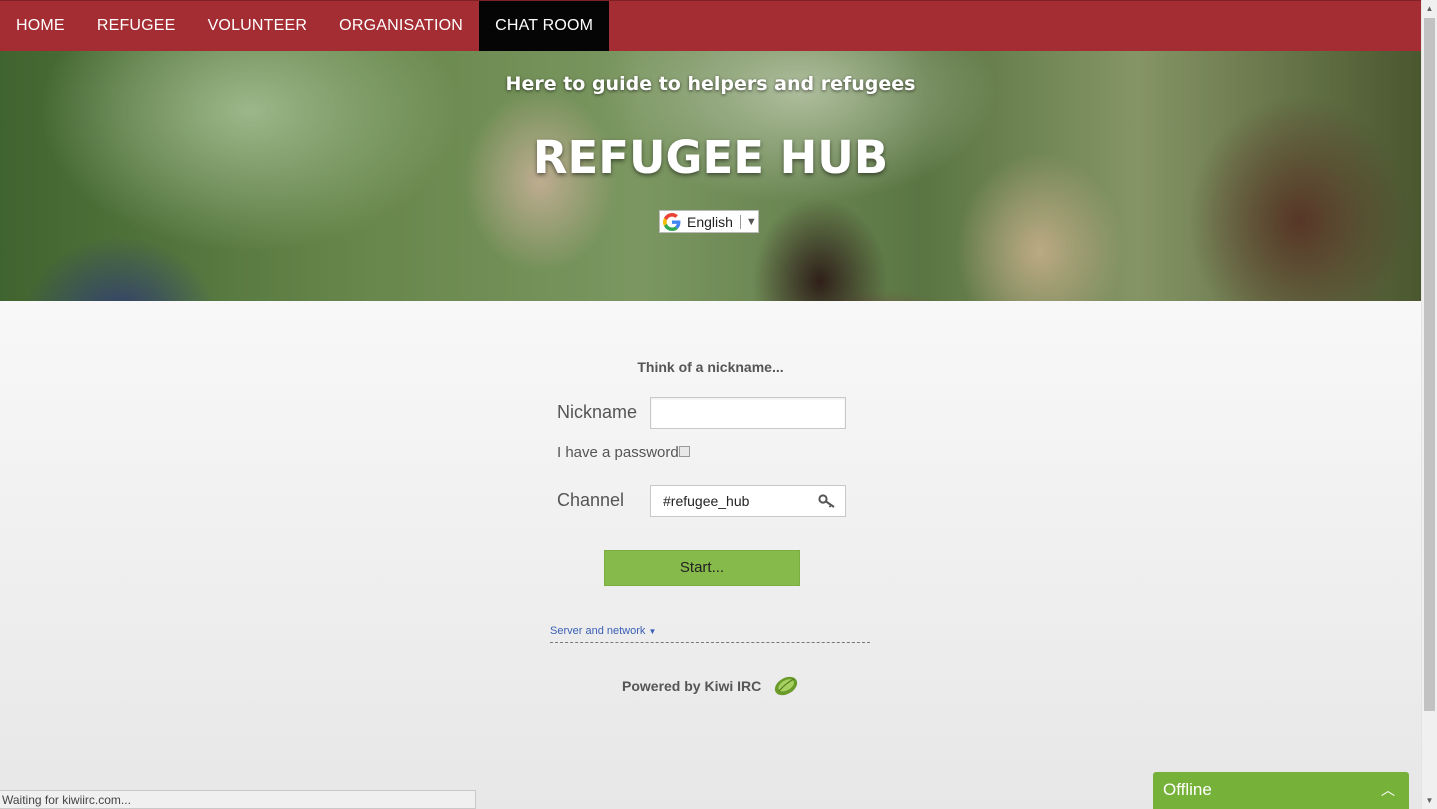  Describe the element at coordinates (136, 26) in the screenshot. I see `nav-refugee: REFUGEE` at that location.